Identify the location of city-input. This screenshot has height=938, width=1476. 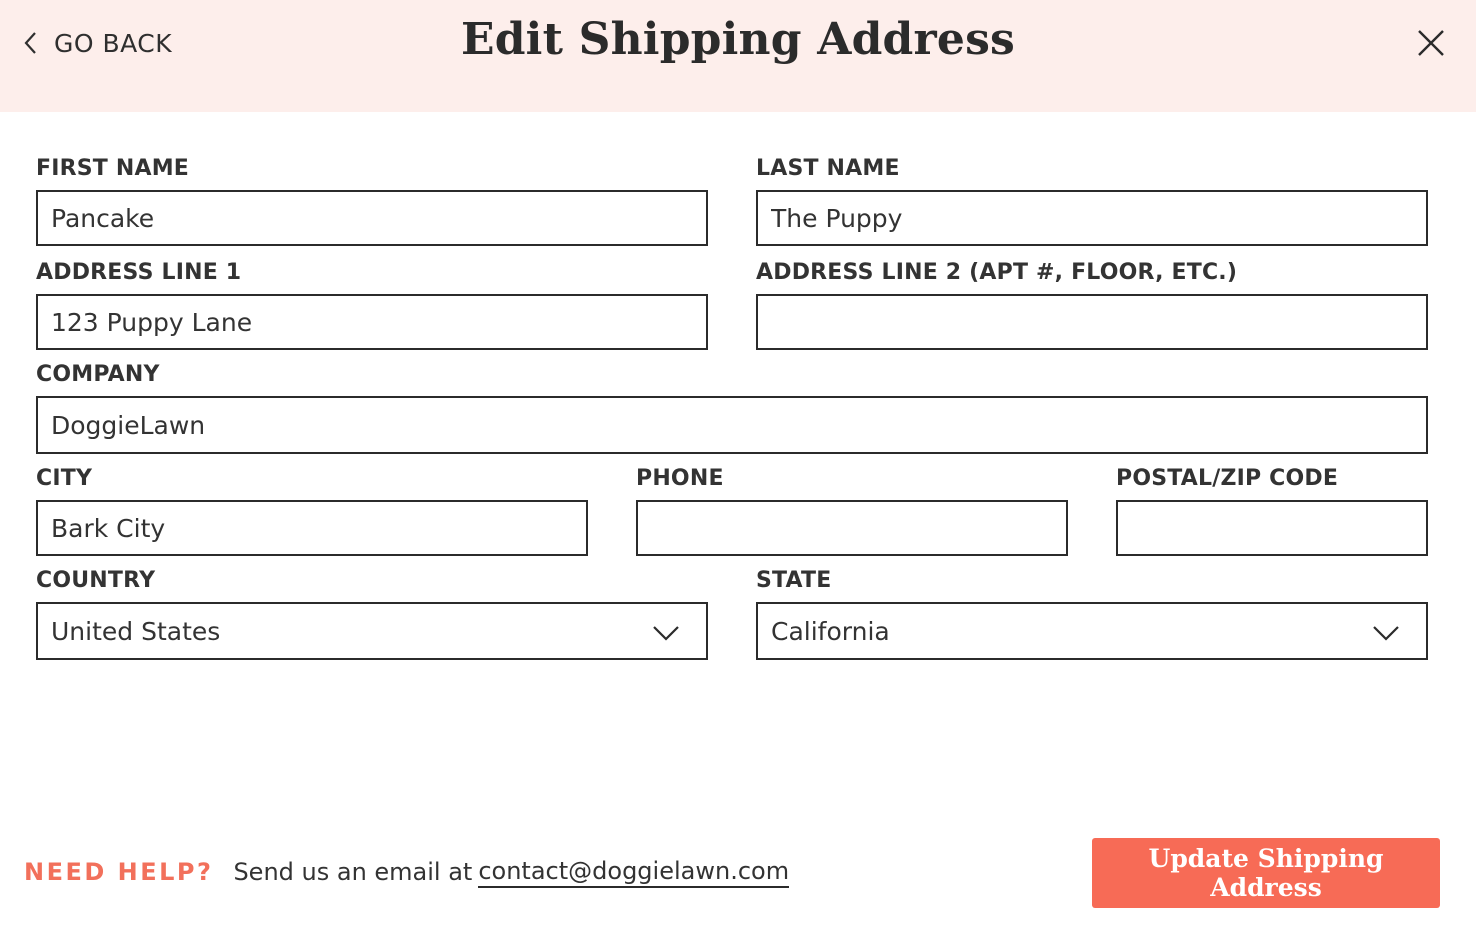
(312, 528).